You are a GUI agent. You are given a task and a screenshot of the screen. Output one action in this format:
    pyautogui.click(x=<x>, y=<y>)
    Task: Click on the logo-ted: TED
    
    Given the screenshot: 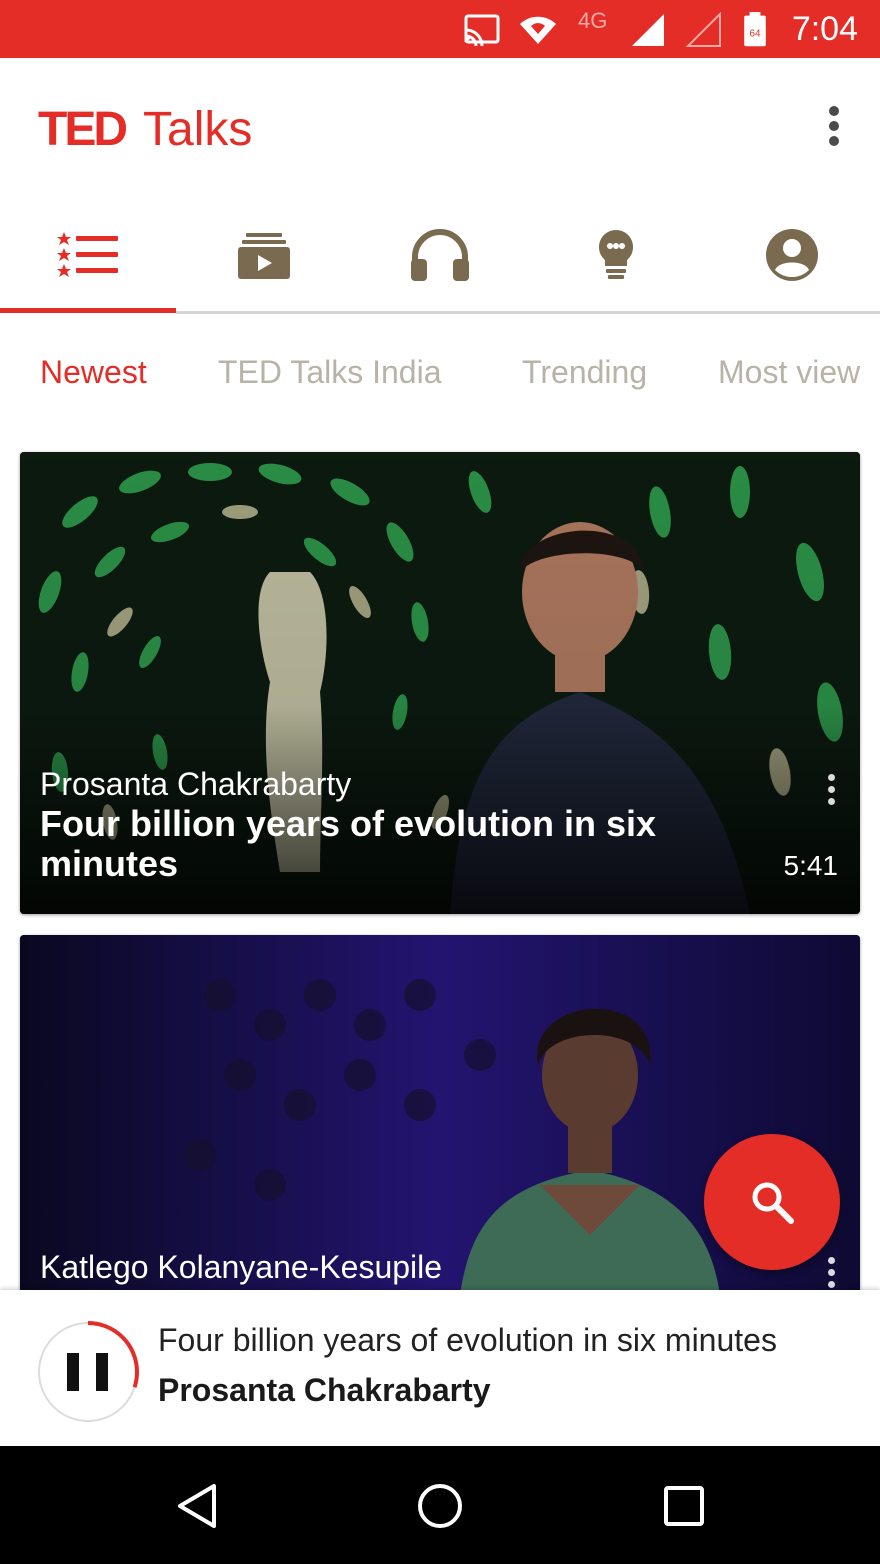 What is the action you would take?
    pyautogui.click(x=83, y=129)
    